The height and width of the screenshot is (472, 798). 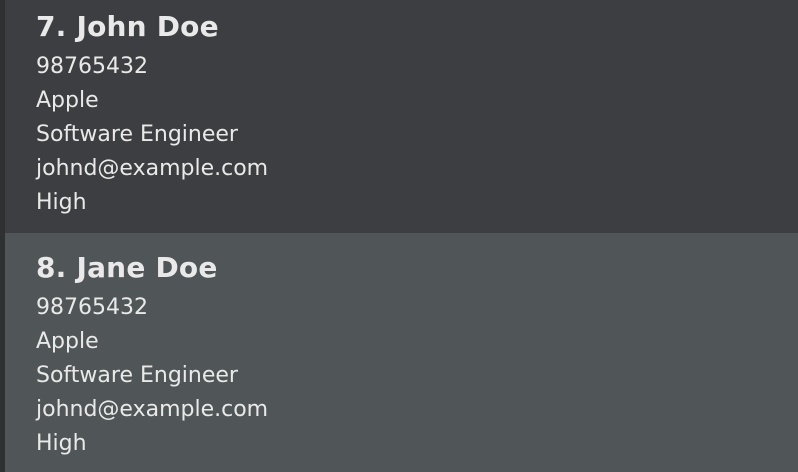 What do you see at coordinates (127, 26) in the screenshot?
I see `contact-name: 7. John Doe` at bounding box center [127, 26].